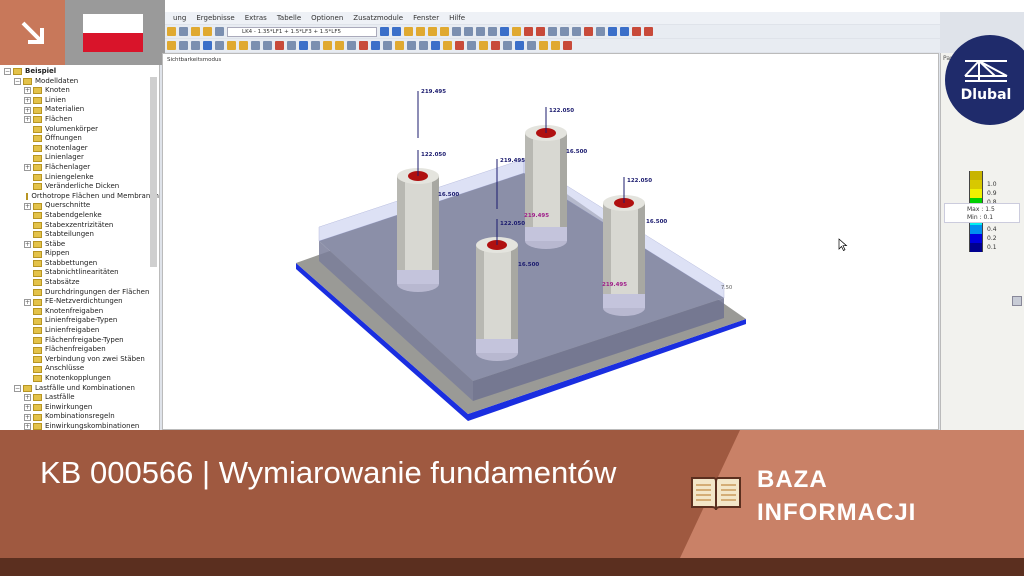 The image size is (1024, 576). I want to click on load-case-select: LK4 - 1.35*LF1 + 1.5*LF3 + 1.5*LF5, so click(302, 31).